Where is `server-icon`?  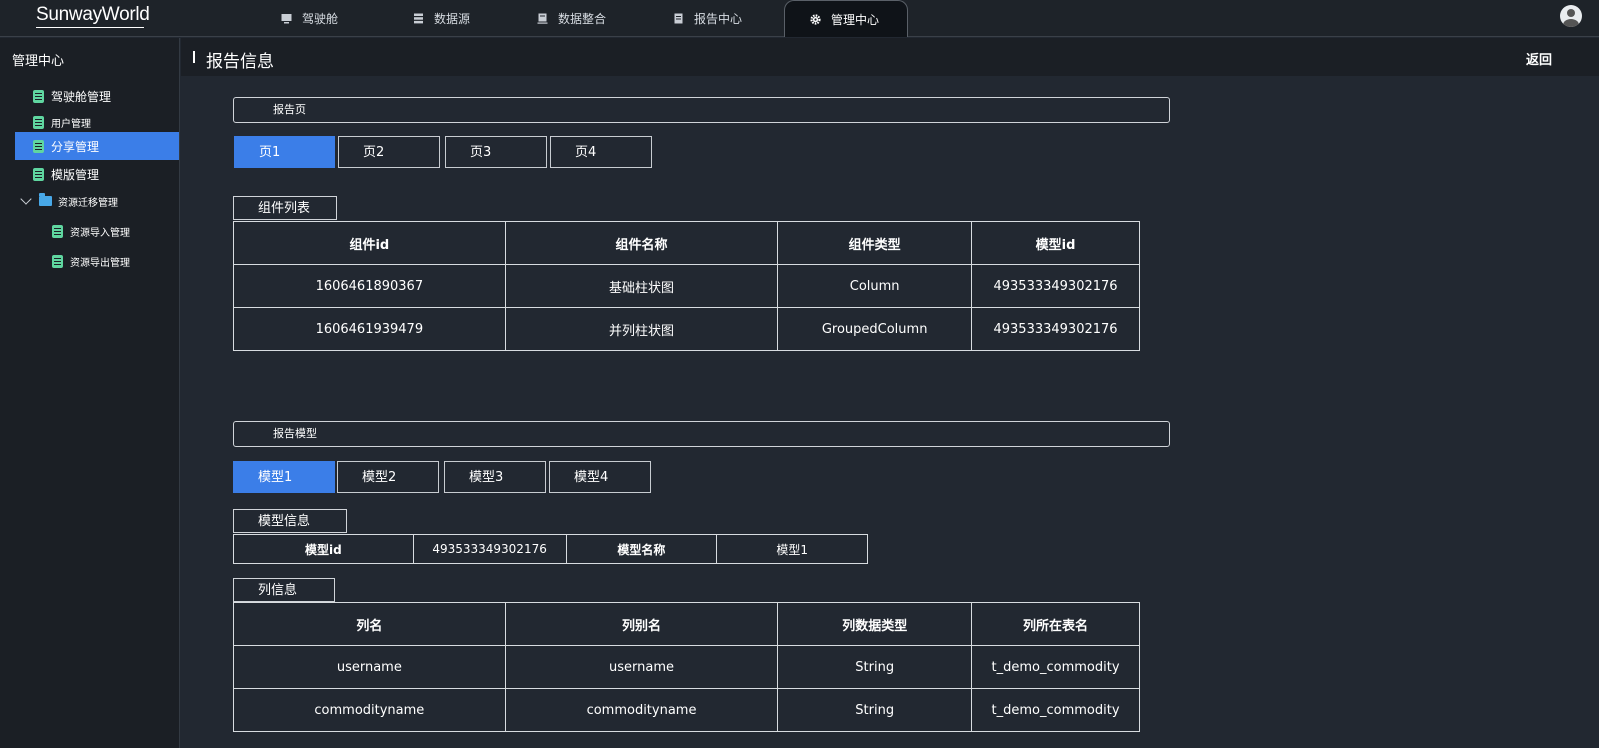 server-icon is located at coordinates (542, 18).